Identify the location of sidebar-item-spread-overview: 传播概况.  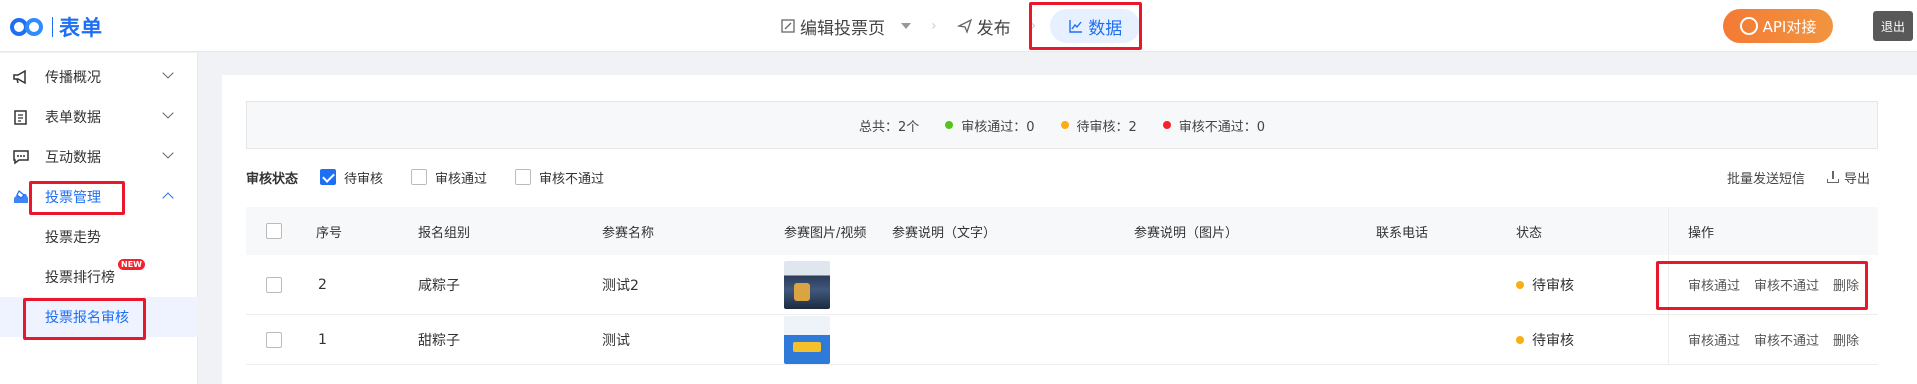
(99, 77).